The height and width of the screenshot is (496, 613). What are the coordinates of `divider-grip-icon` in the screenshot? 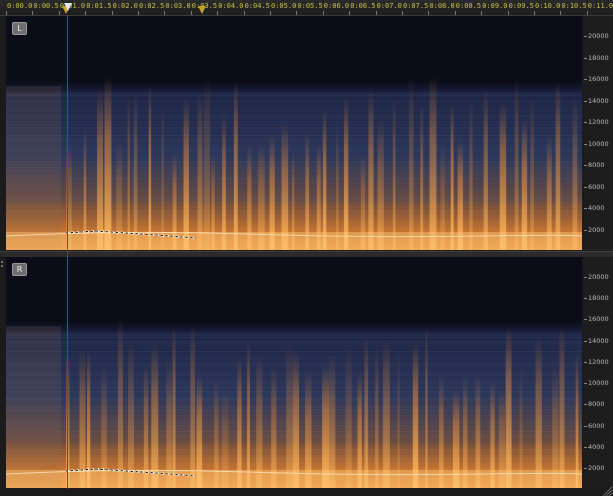 It's located at (2, 267).